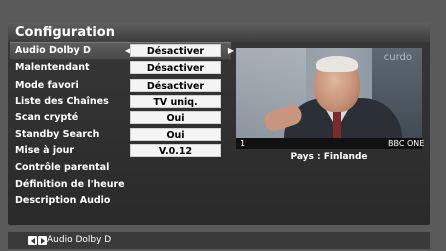  What do you see at coordinates (120, 135) in the screenshot?
I see `menu-row-standby-search: Standby Search Oui` at bounding box center [120, 135].